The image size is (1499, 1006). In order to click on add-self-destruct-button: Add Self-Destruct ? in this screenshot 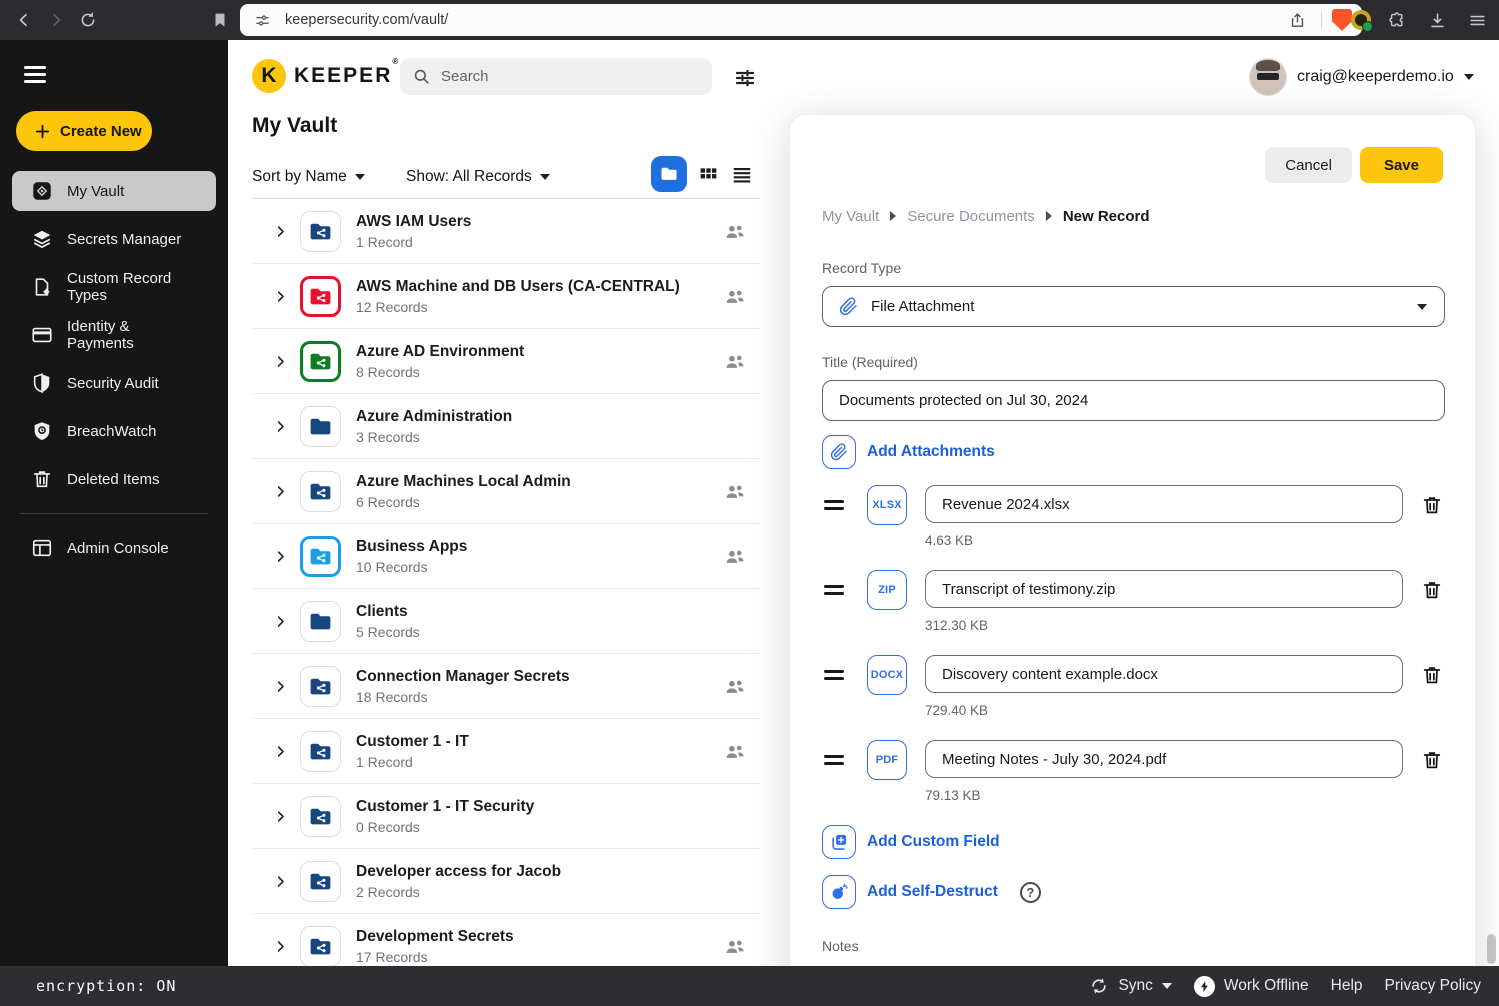, I will do `click(1132, 892)`.